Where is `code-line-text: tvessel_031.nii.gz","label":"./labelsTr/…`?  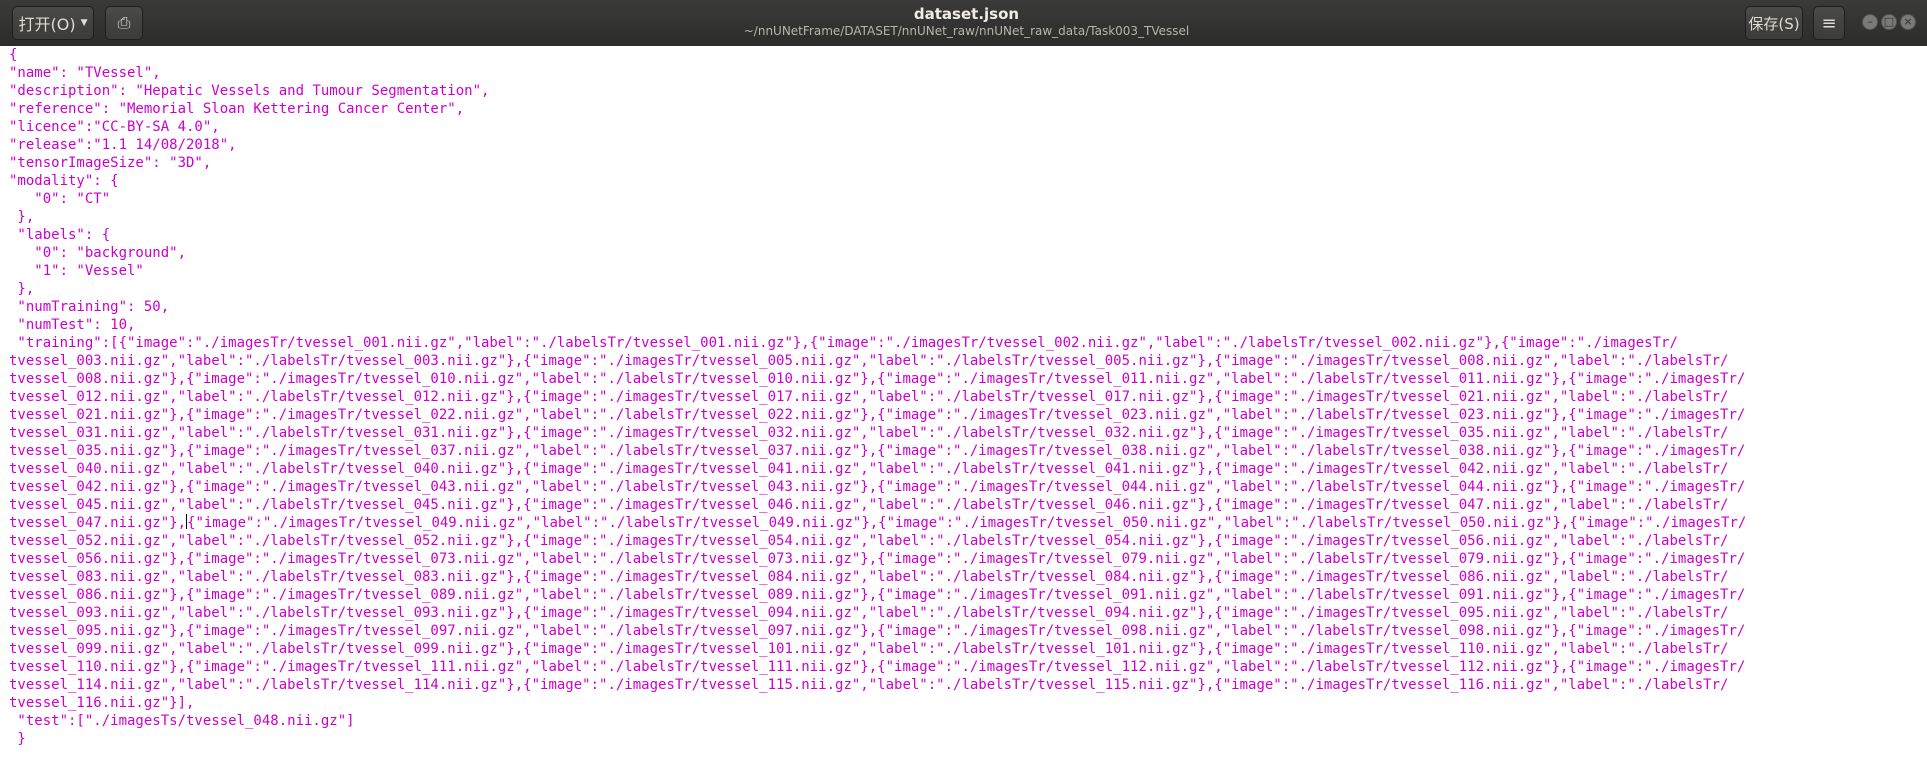
code-line-text: tvessel_031.nii.gz","label":"./labelsTr/… is located at coordinates (869, 433).